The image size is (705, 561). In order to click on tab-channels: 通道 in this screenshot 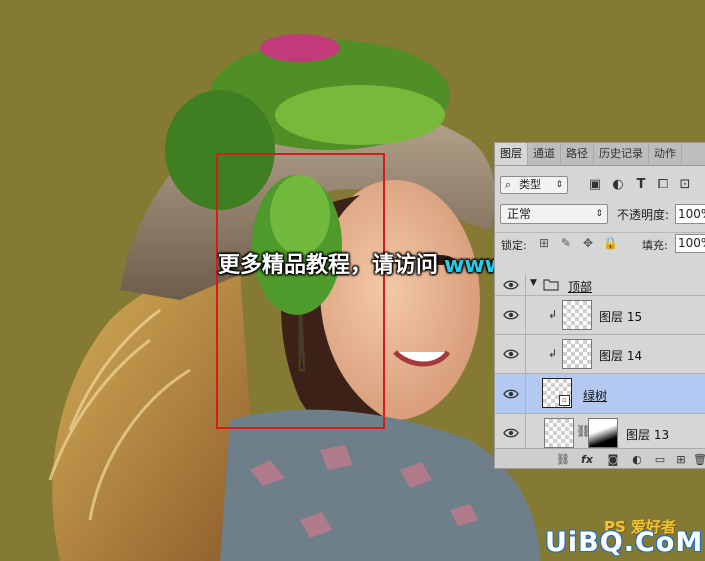, I will do `click(544, 154)`.